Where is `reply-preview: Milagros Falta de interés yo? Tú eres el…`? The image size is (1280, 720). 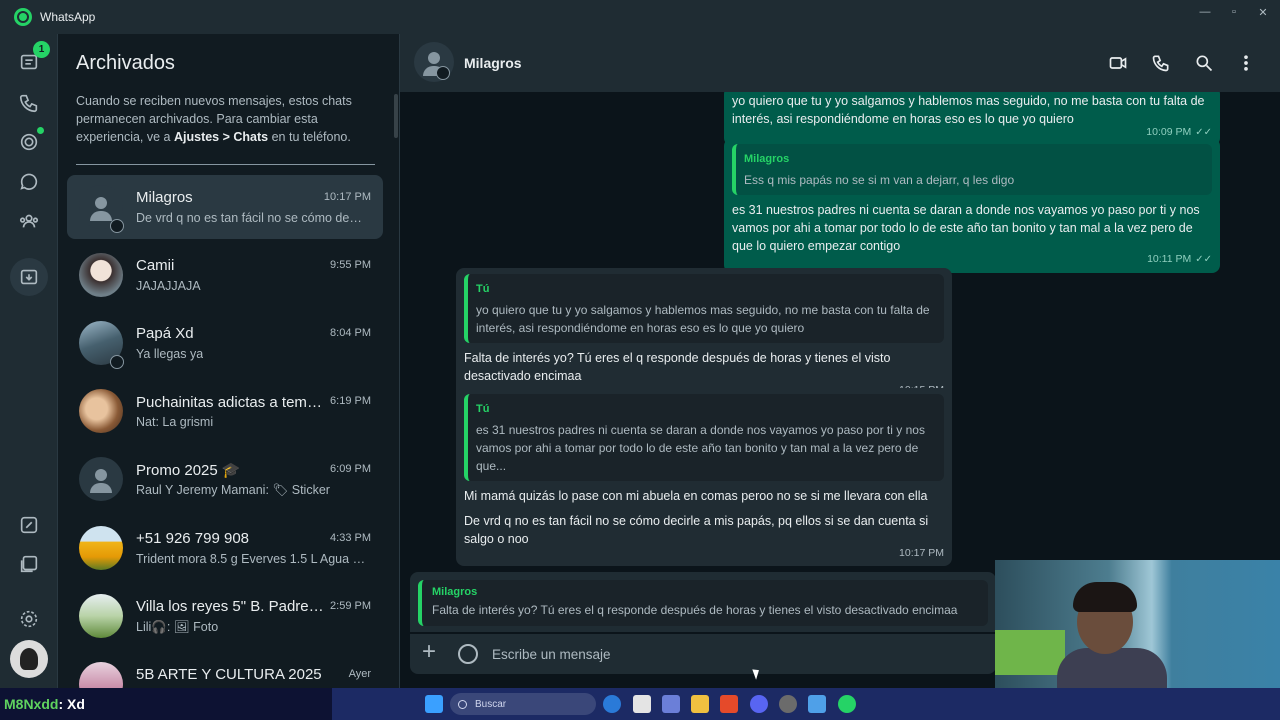 reply-preview: Milagros Falta de interés yo? Tú eres el… is located at coordinates (703, 602).